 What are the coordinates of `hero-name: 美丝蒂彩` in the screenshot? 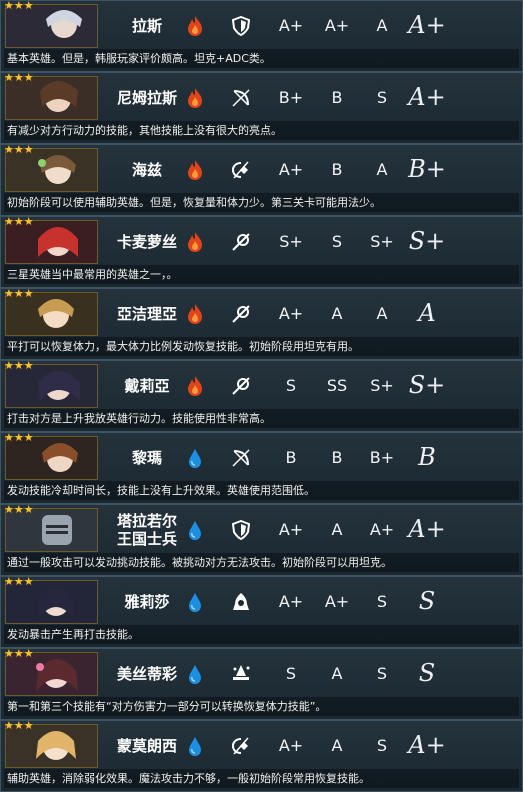 It's located at (146, 674).